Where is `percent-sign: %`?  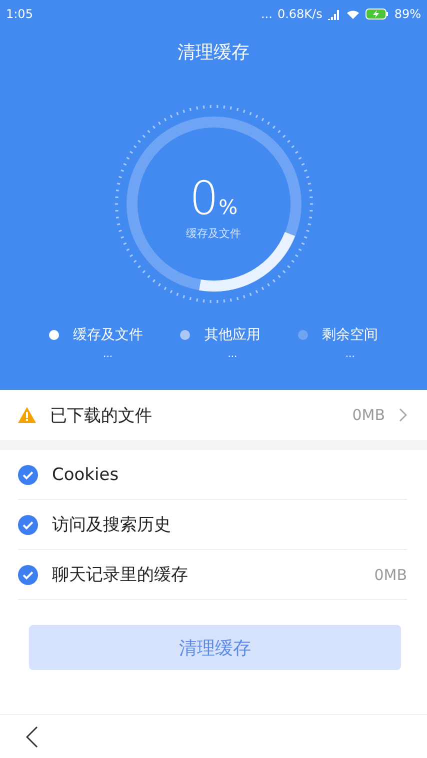 percent-sign: % is located at coordinates (228, 207).